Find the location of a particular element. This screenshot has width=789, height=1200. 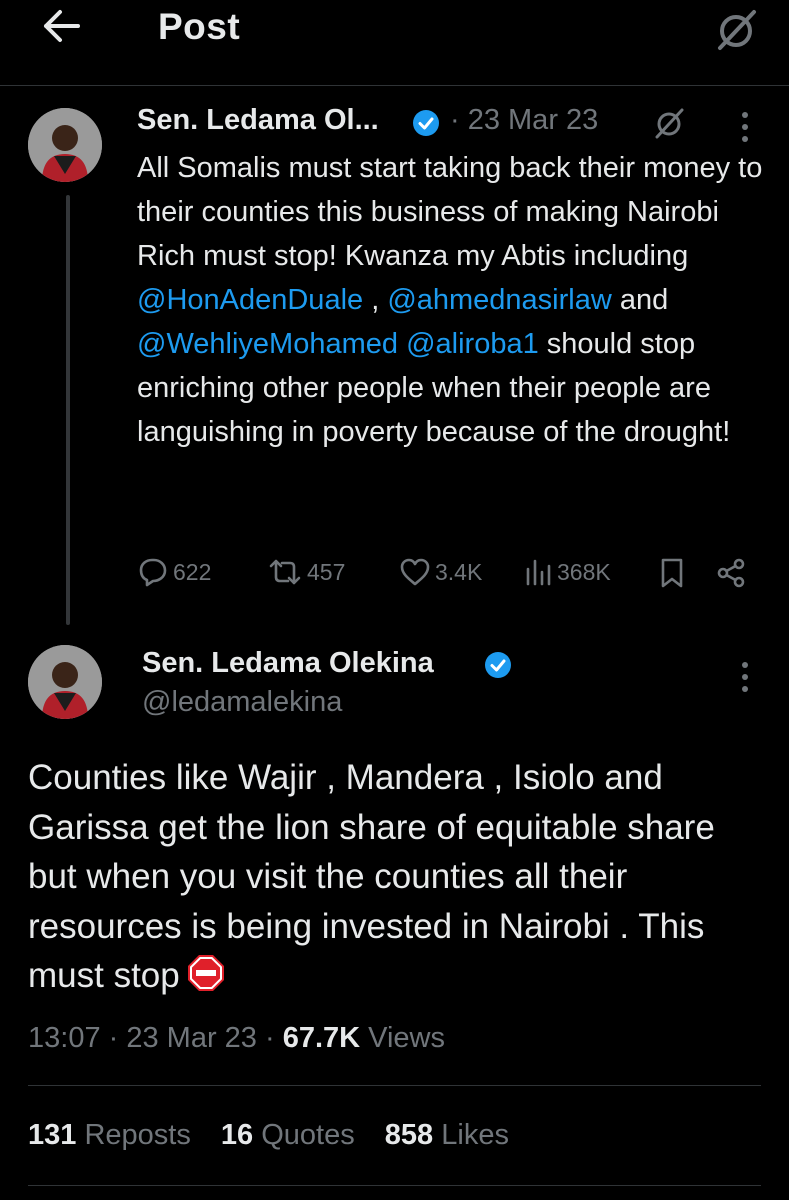

reposts-stat: 131 Reposts is located at coordinates (109, 1135).